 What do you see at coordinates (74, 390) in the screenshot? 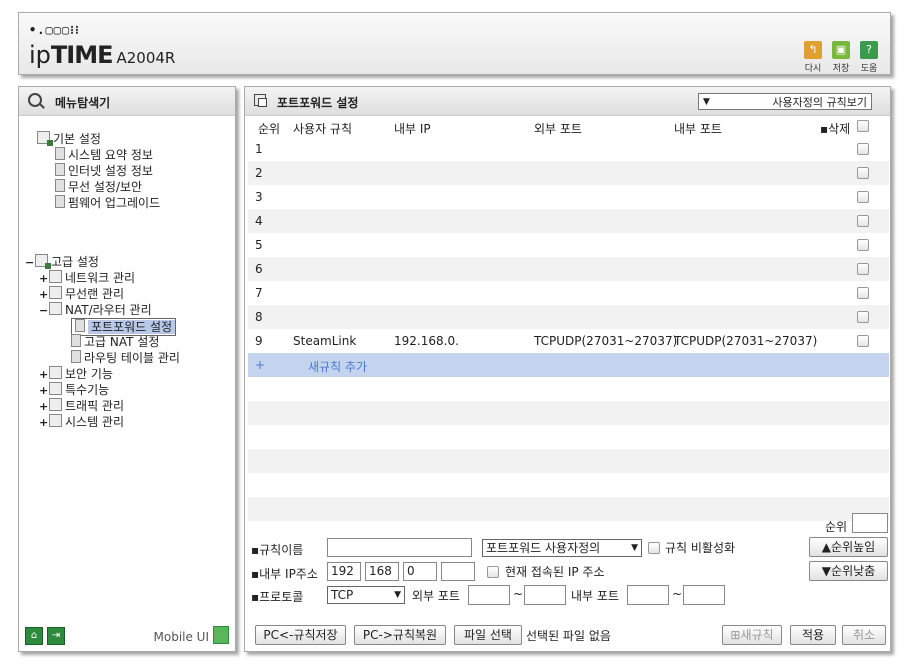
I see `tree-special-functions: + 특수기능` at bounding box center [74, 390].